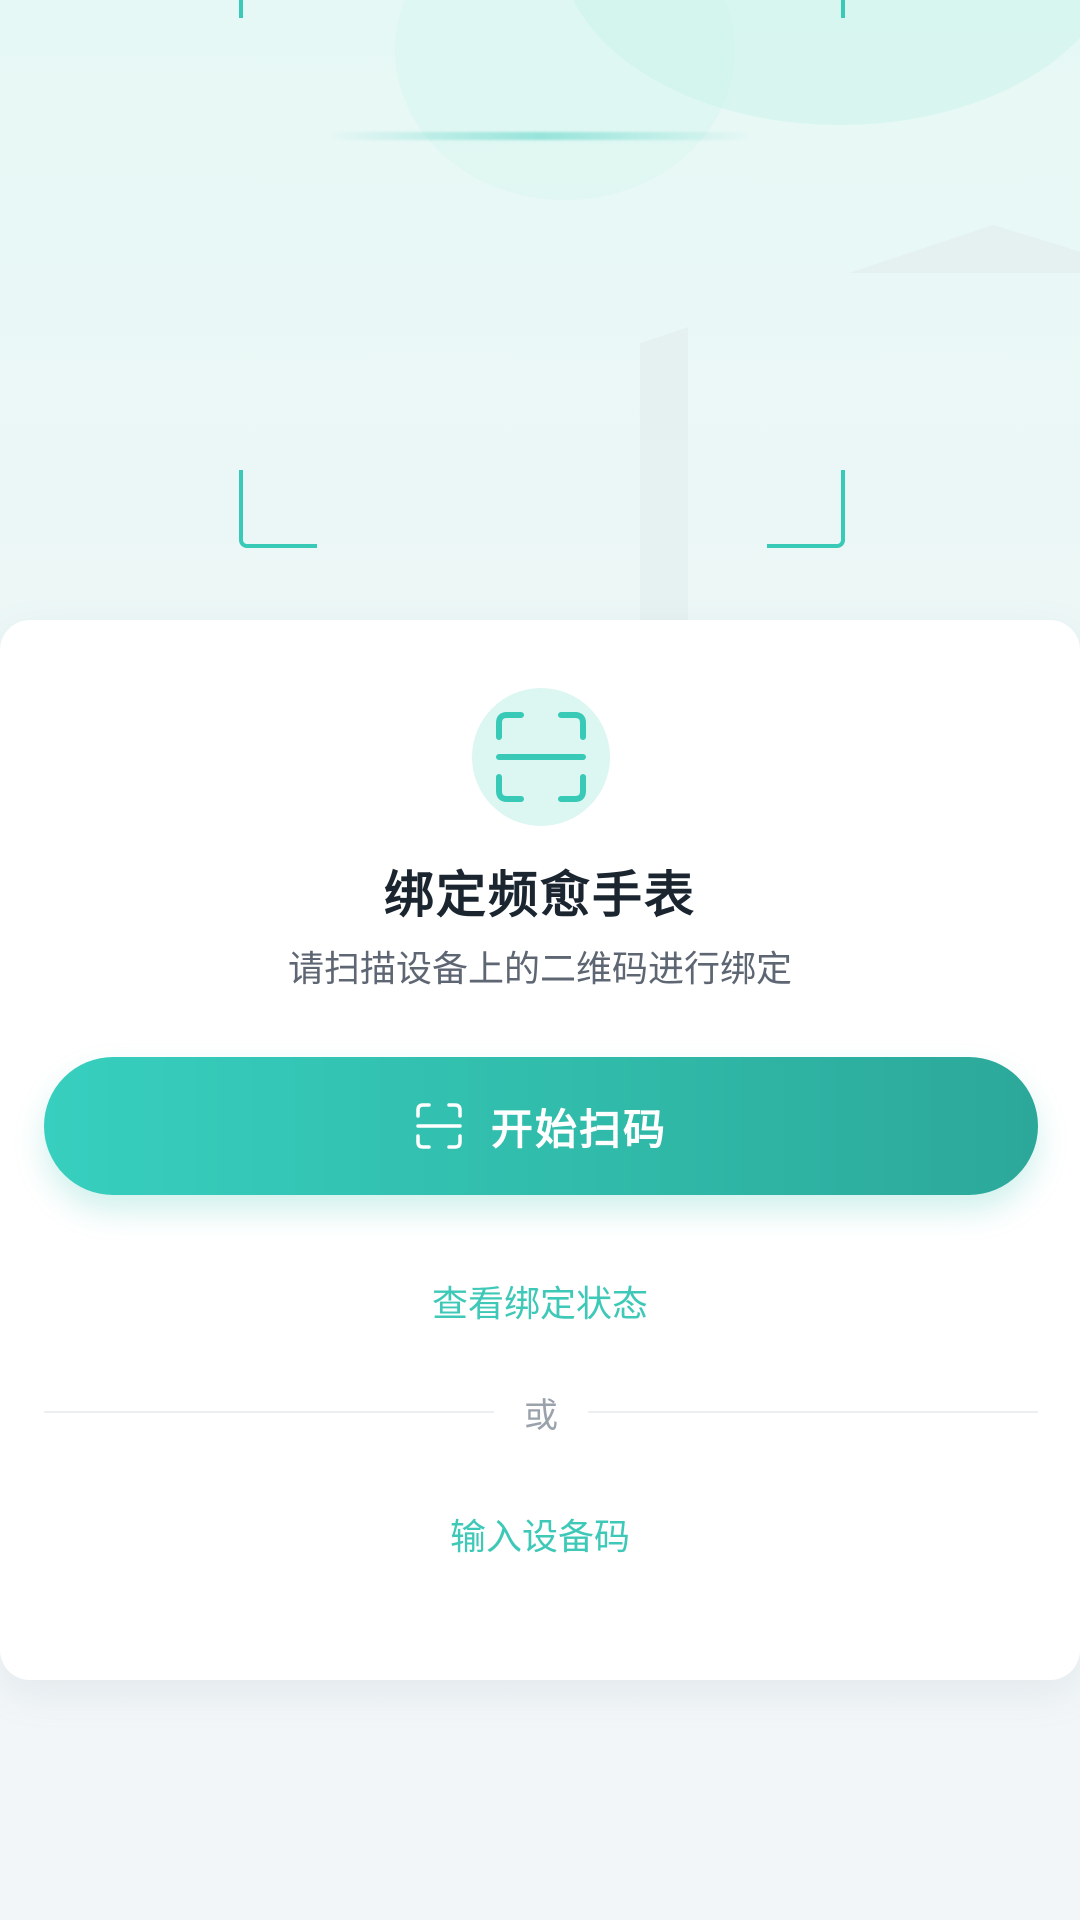  I want to click on enter-device-code-link: 输入设备码, so click(540, 1534).